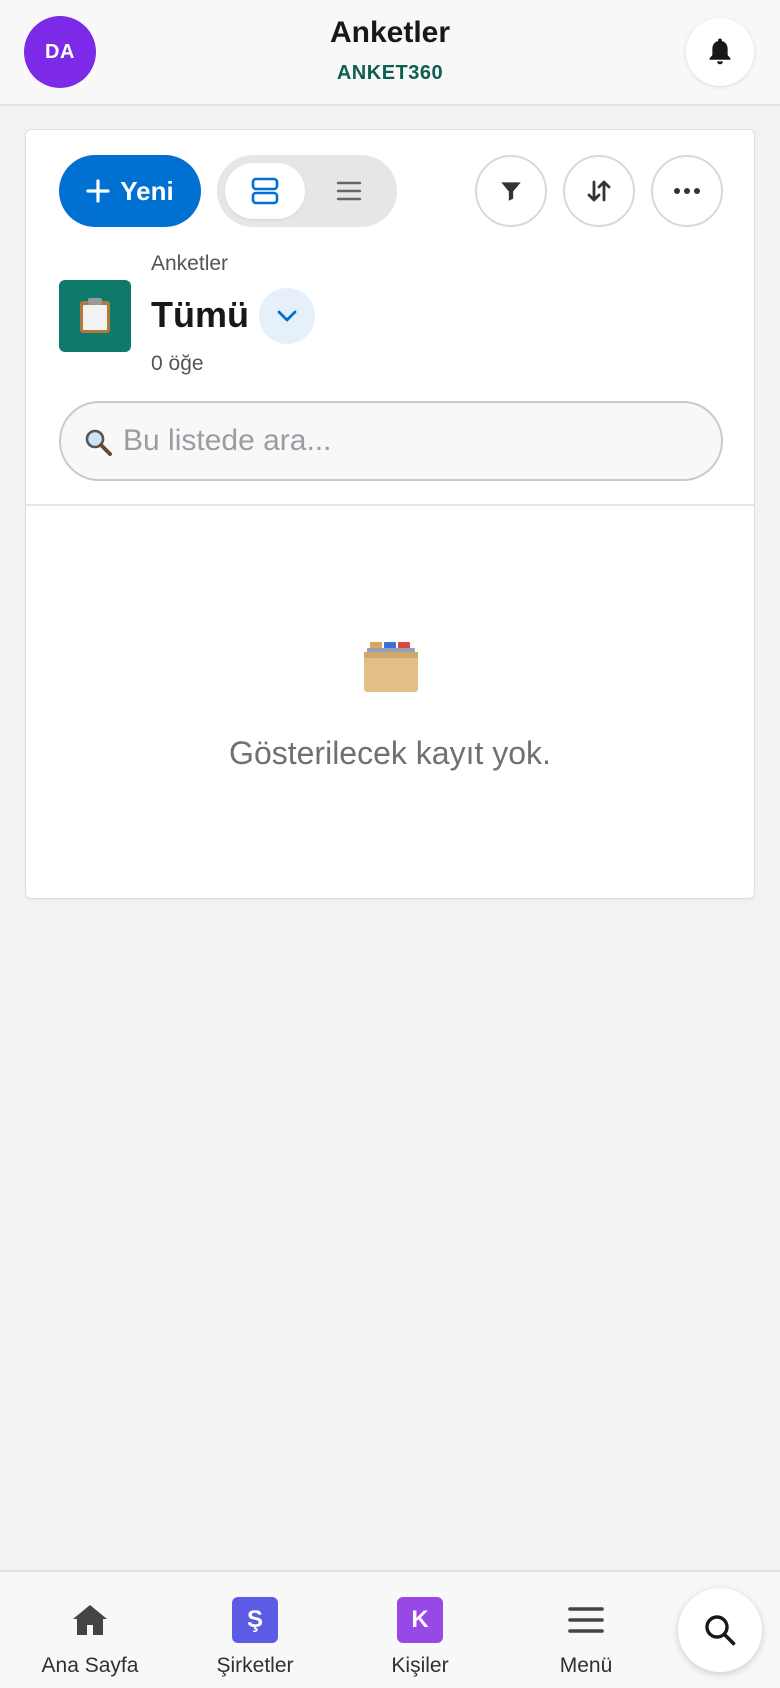 This screenshot has height=1688, width=780. I want to click on sort-icon, so click(599, 191).